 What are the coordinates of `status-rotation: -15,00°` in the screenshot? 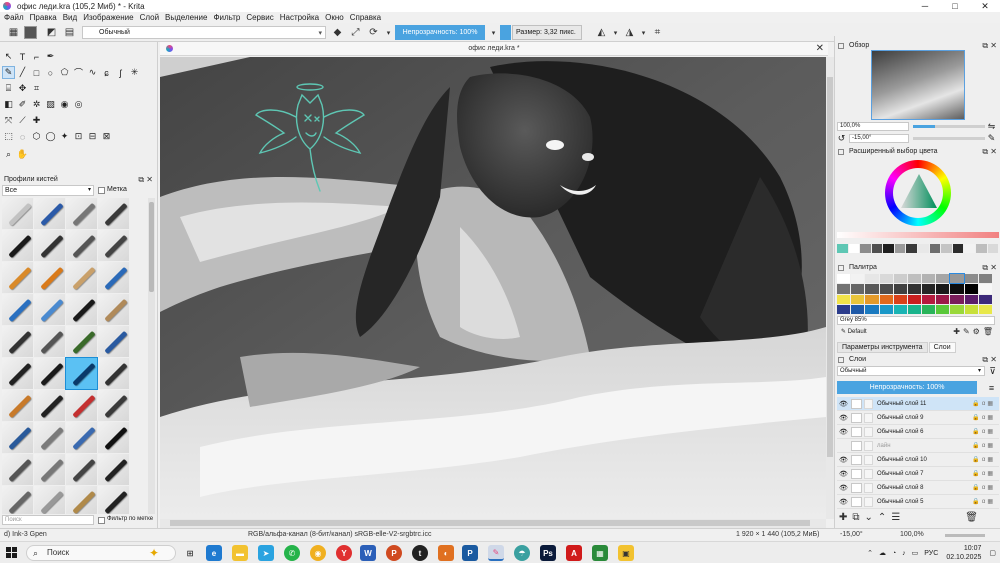 It's located at (851, 534).